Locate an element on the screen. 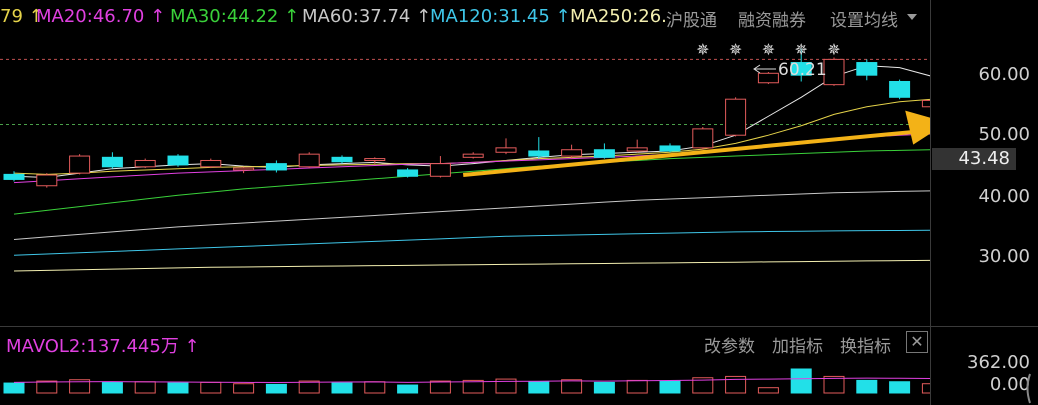 The height and width of the screenshot is (405, 1038). price-tick: 30.00 is located at coordinates (1004, 256).